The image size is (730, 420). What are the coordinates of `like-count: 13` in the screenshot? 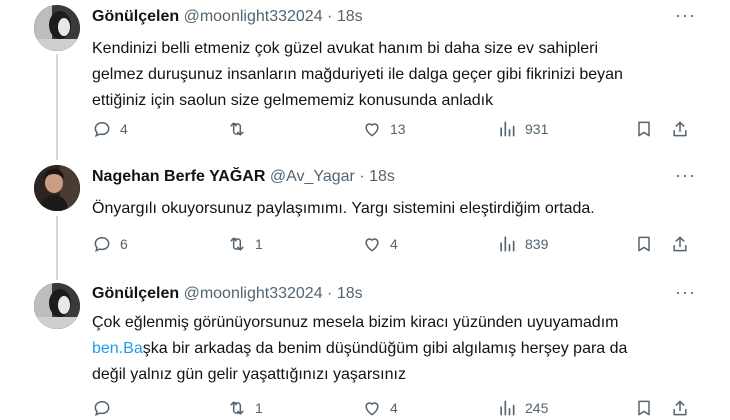 It's located at (398, 129).